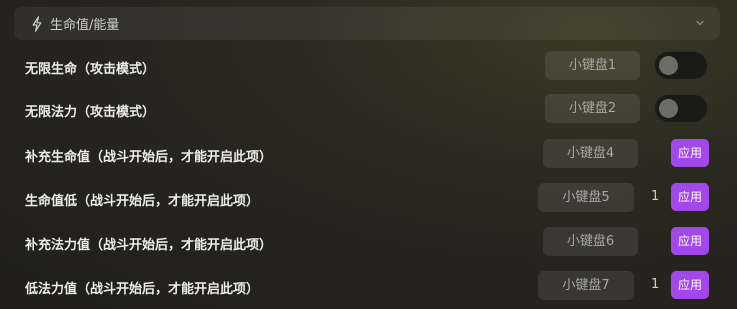  I want to click on row-infinite-mana: 无限法力（攻击模式） 小键盘2, so click(368, 109).